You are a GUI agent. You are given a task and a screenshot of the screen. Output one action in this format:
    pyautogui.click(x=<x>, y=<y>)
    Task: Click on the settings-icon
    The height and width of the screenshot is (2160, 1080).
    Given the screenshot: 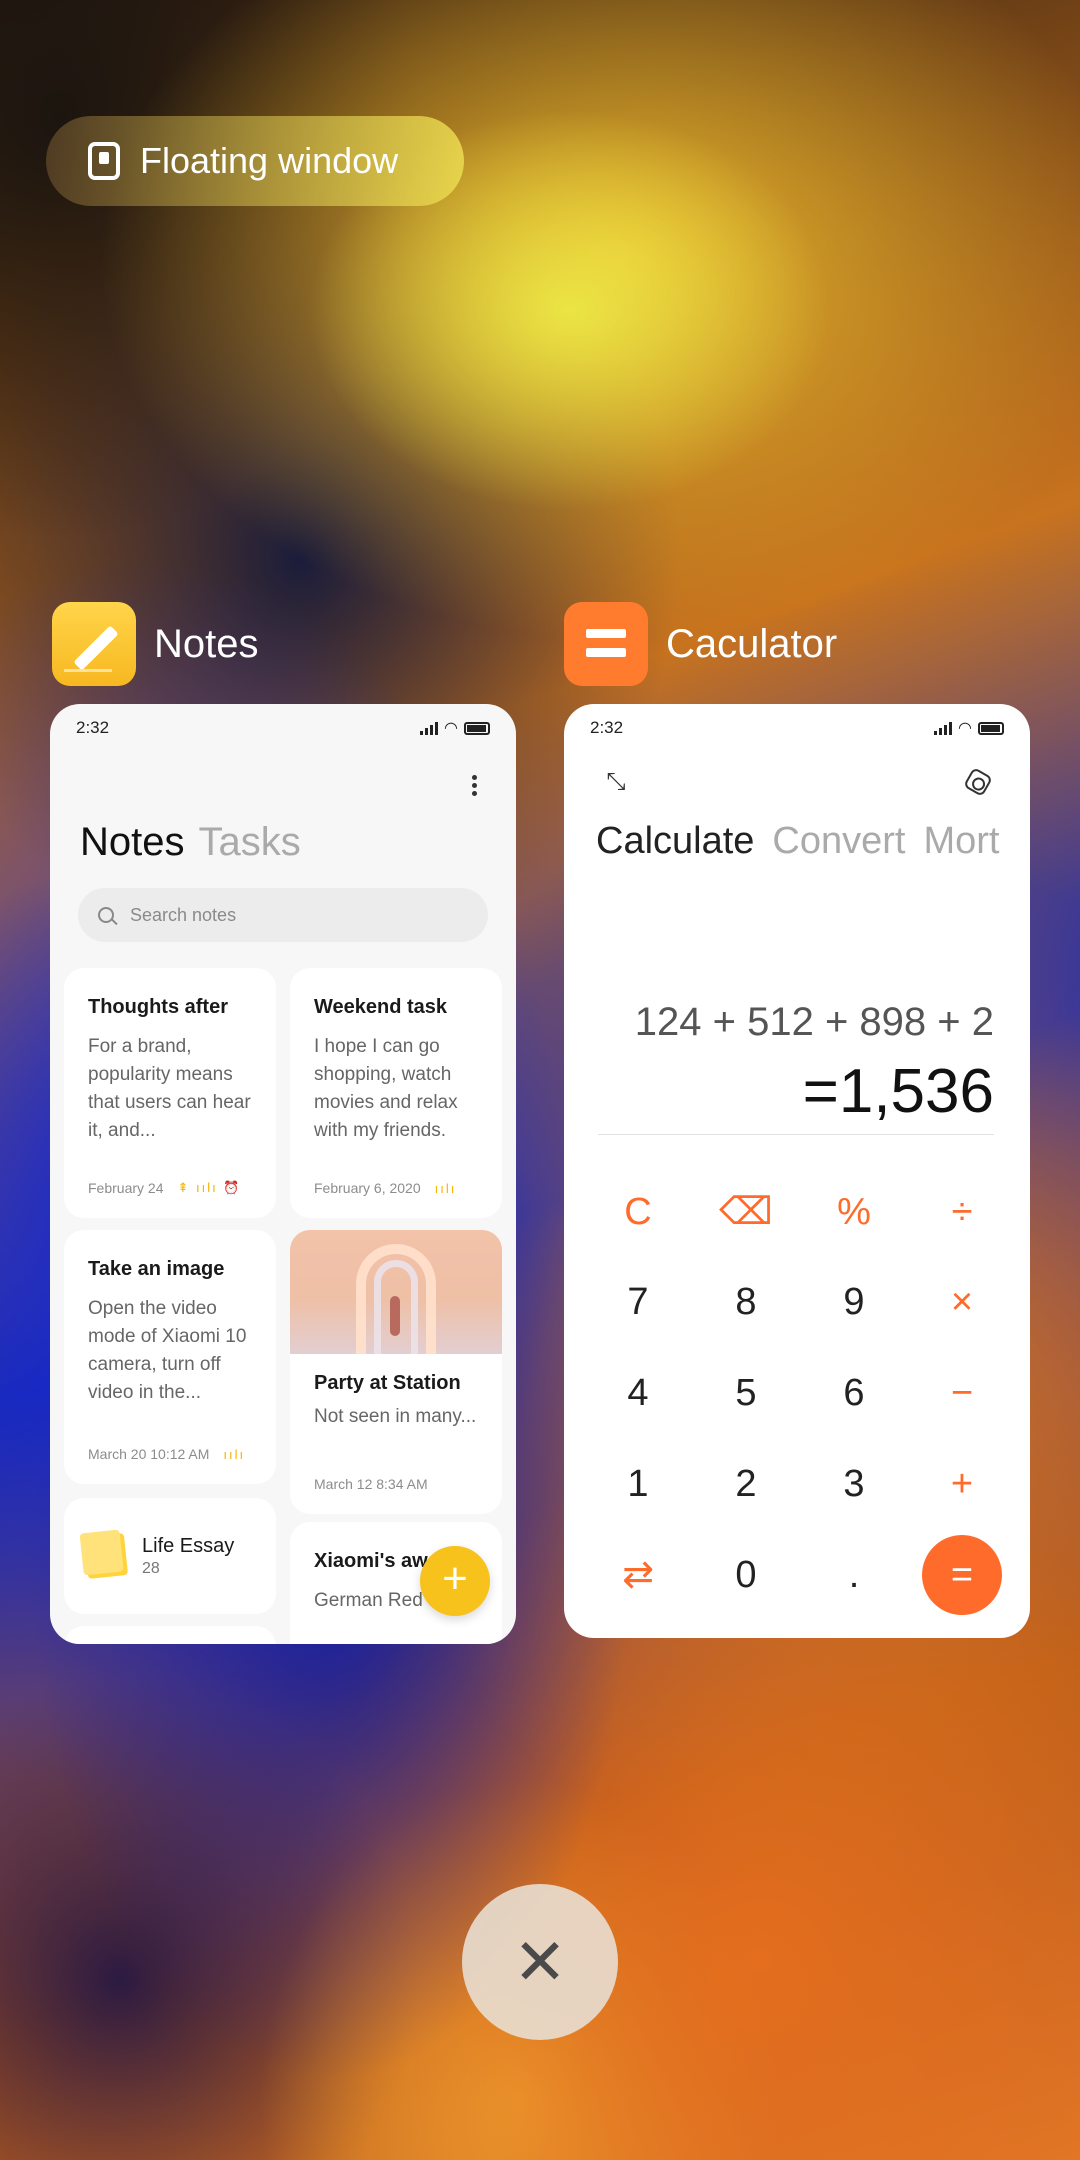 What is the action you would take?
    pyautogui.click(x=978, y=782)
    